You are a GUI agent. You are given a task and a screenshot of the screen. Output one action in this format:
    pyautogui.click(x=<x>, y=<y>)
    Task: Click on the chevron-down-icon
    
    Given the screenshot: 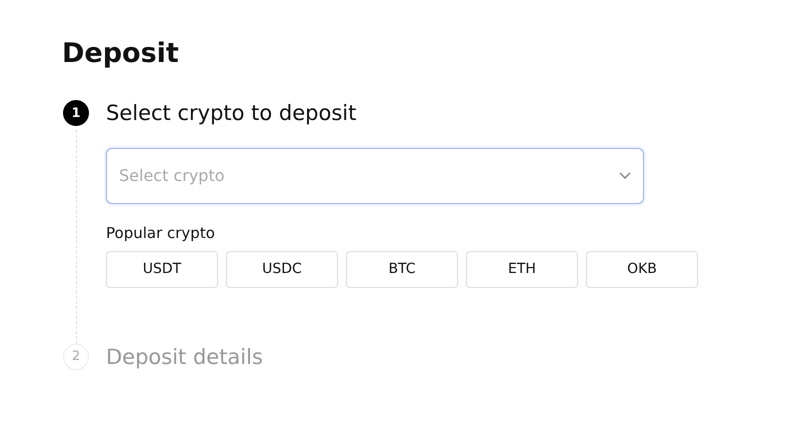 What is the action you would take?
    pyautogui.click(x=625, y=176)
    